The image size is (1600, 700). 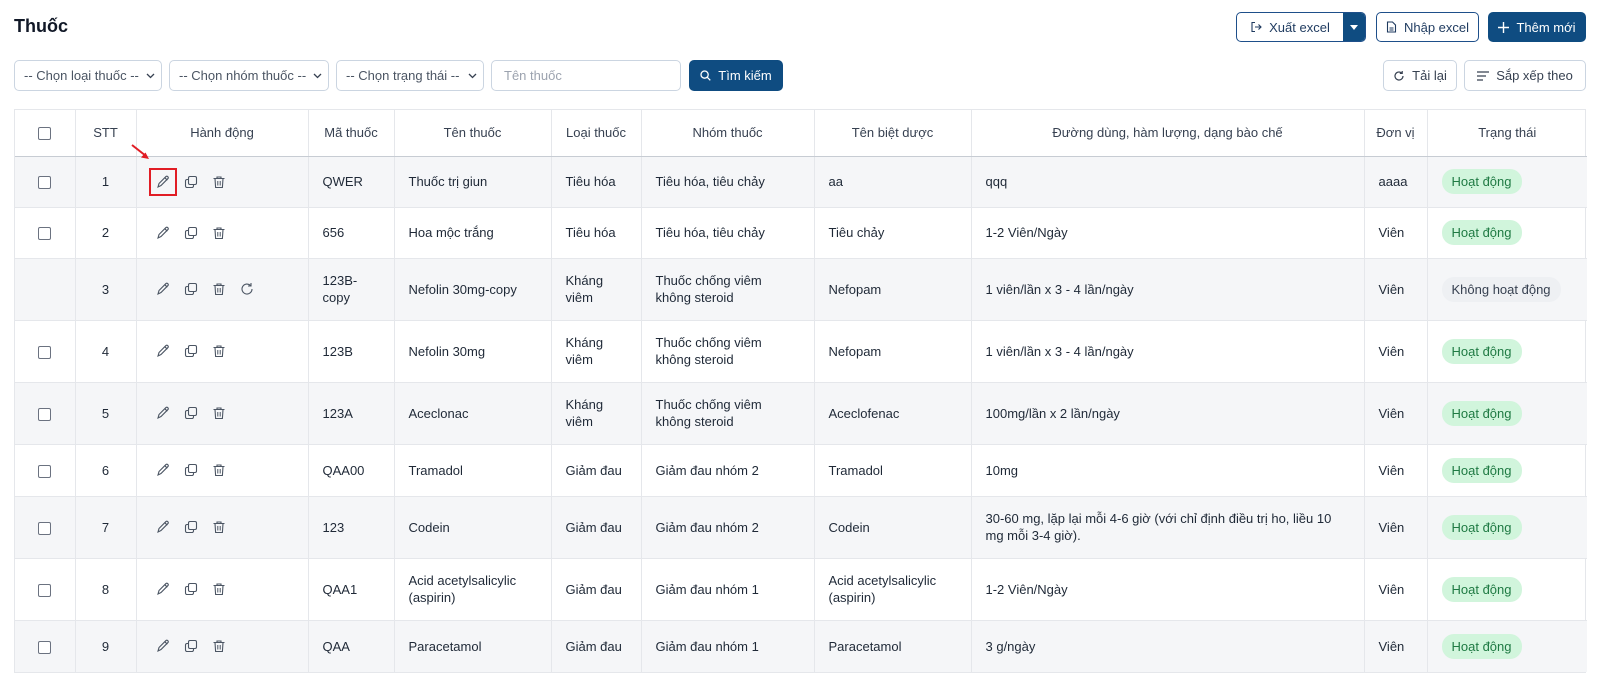 What do you see at coordinates (596, 413) in the screenshot?
I see `row-type: Kháng viêm` at bounding box center [596, 413].